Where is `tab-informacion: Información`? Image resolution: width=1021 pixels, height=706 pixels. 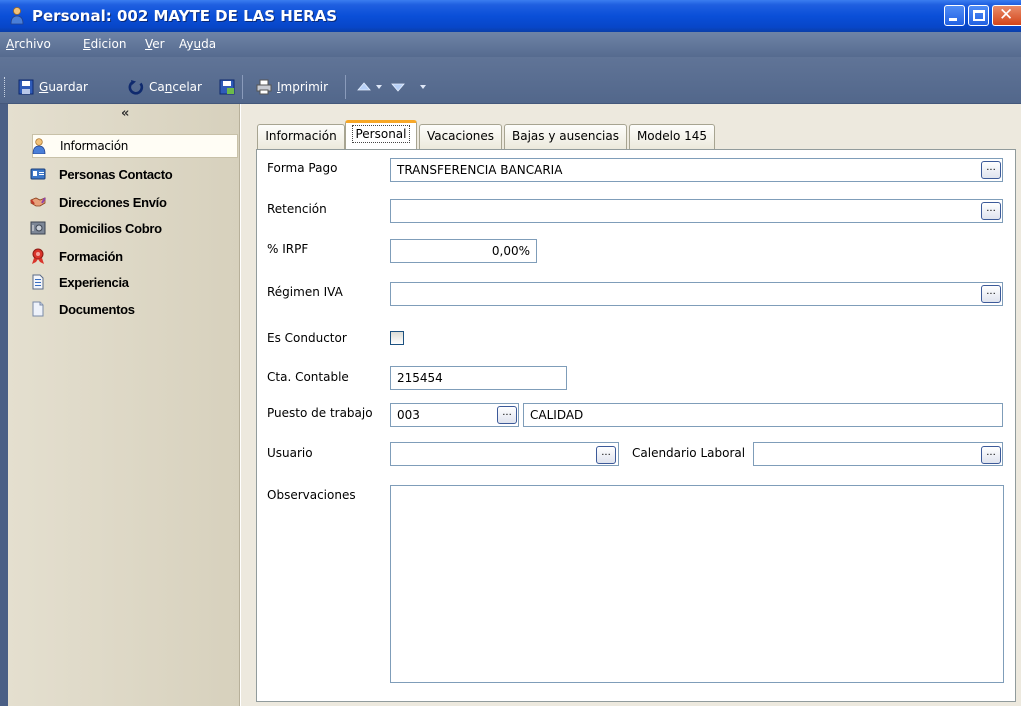 tab-informacion: Información is located at coordinates (301, 136).